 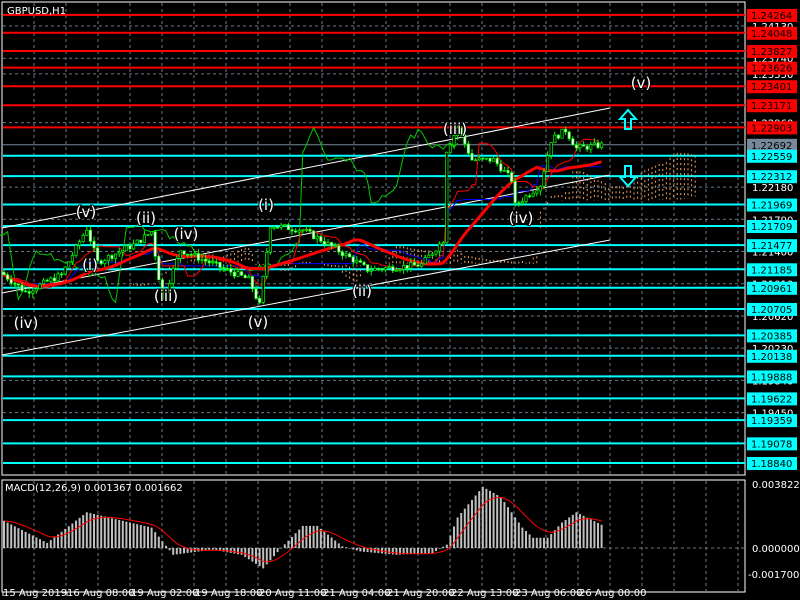 I want to click on time-axis-label: 15 Aug 2019, so click(x=35, y=593).